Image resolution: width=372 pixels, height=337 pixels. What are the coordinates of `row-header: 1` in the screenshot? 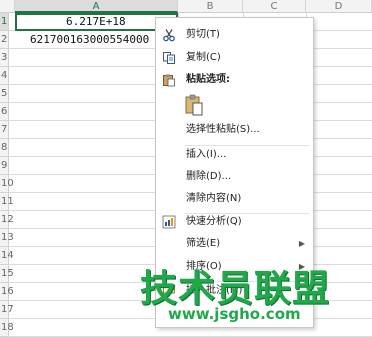 It's located at (4, 22).